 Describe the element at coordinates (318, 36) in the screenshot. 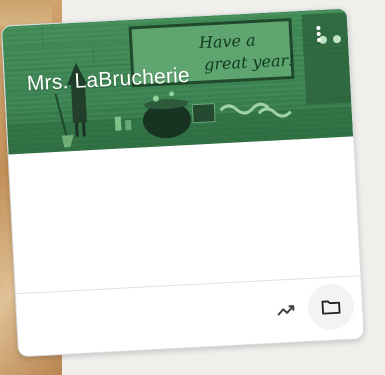

I see `more-vert-icon` at that location.